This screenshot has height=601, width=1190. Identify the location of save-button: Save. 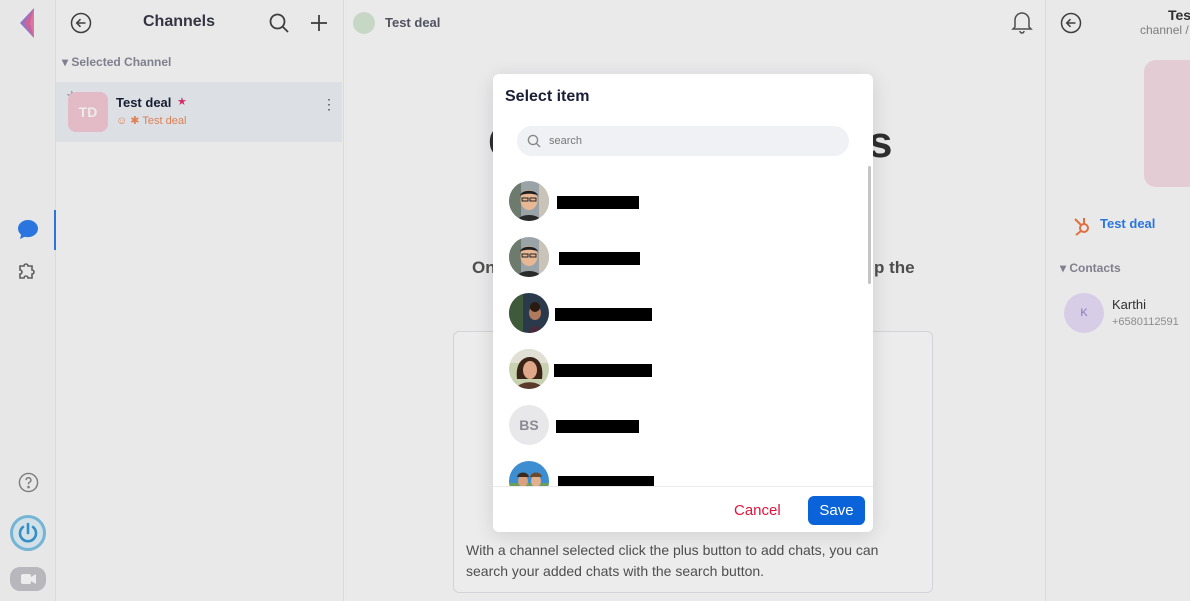
(836, 510).